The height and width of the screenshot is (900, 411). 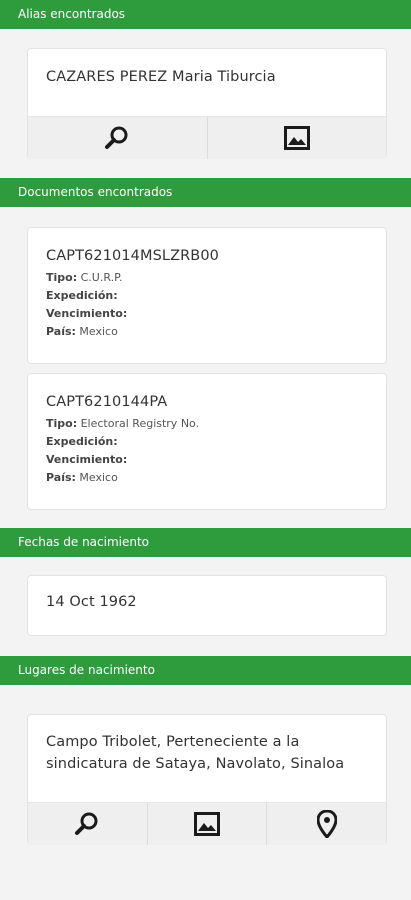 I want to click on alias-image-button, so click(x=296, y=138).